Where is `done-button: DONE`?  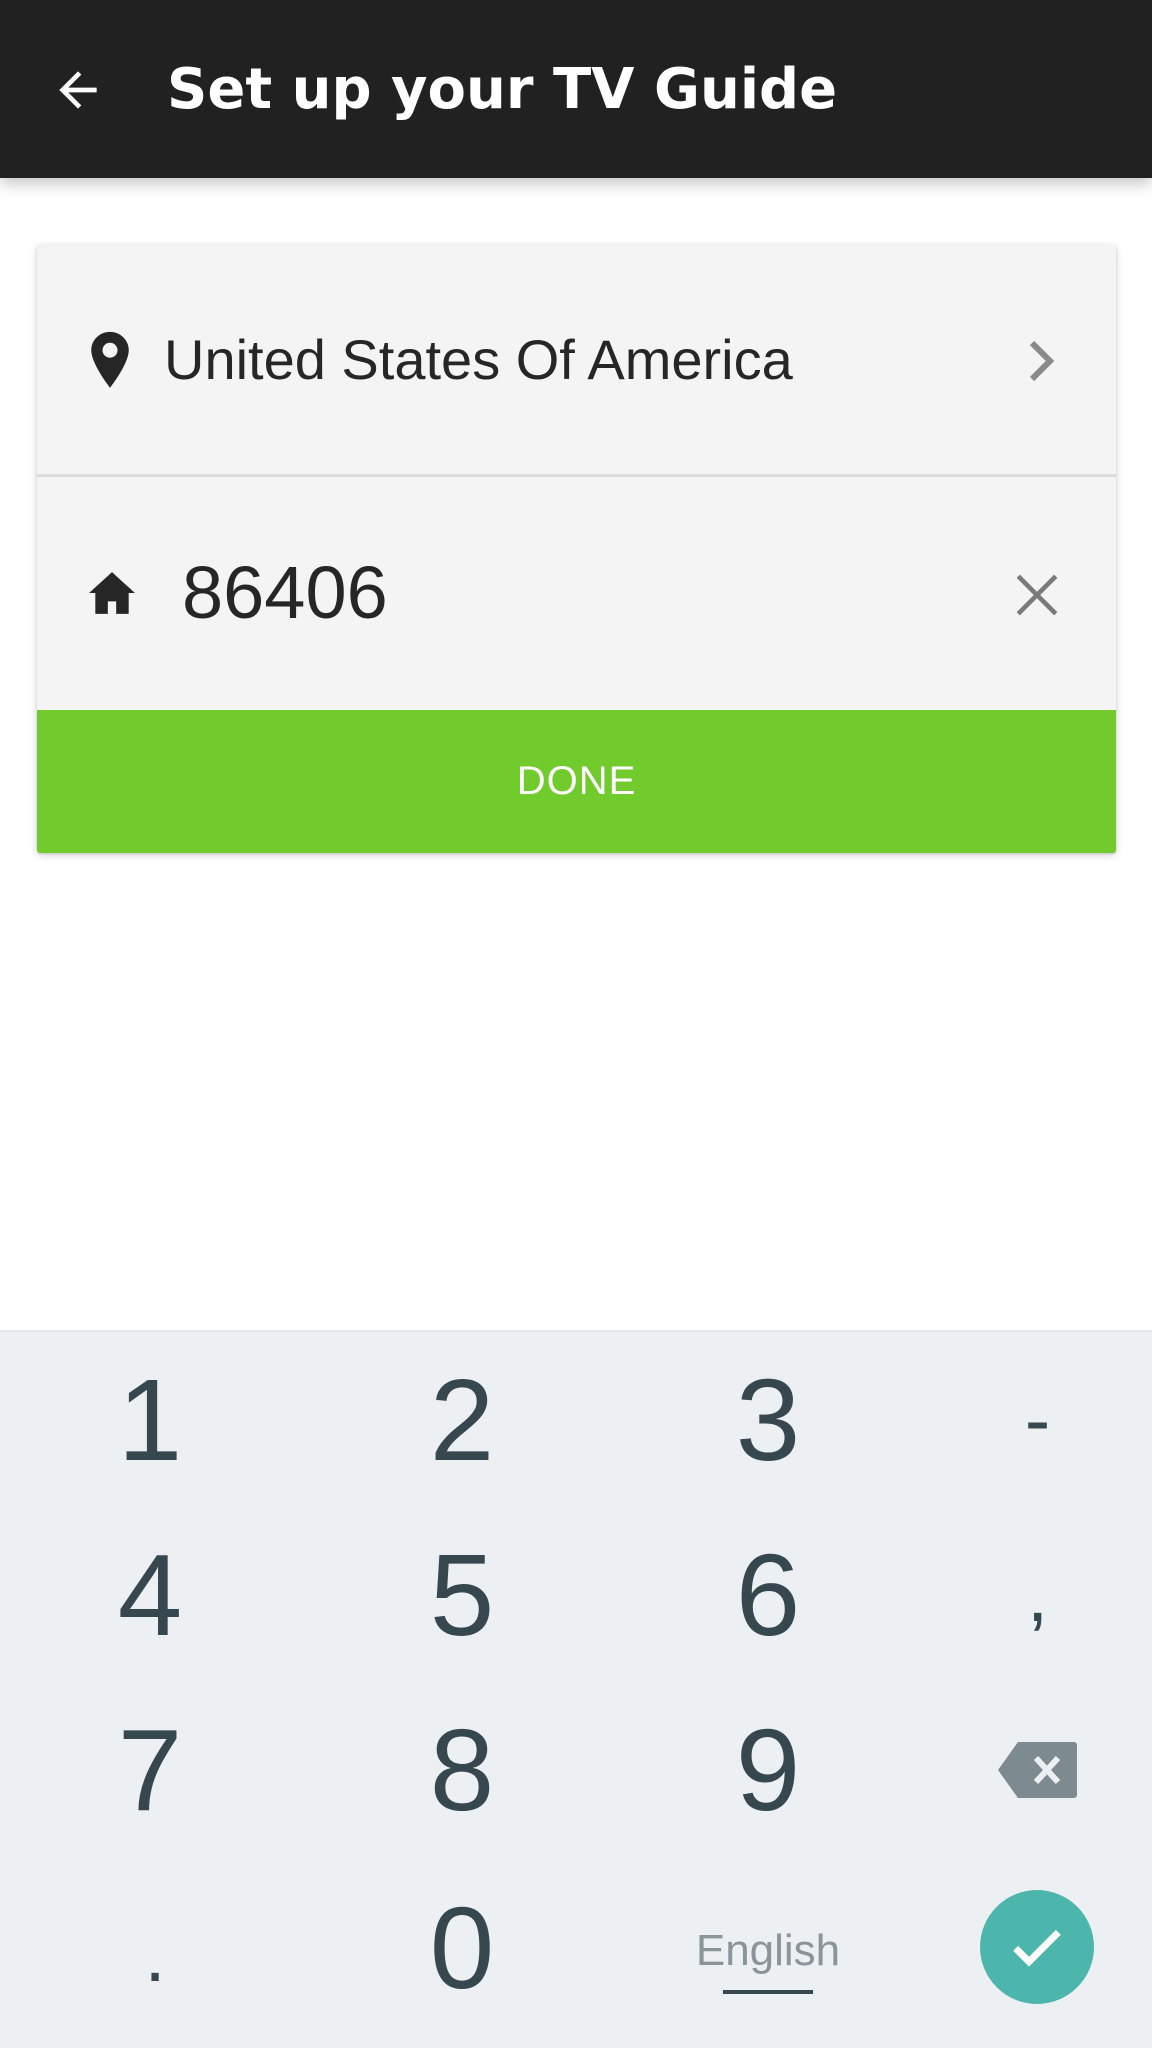 done-button: DONE is located at coordinates (576, 781).